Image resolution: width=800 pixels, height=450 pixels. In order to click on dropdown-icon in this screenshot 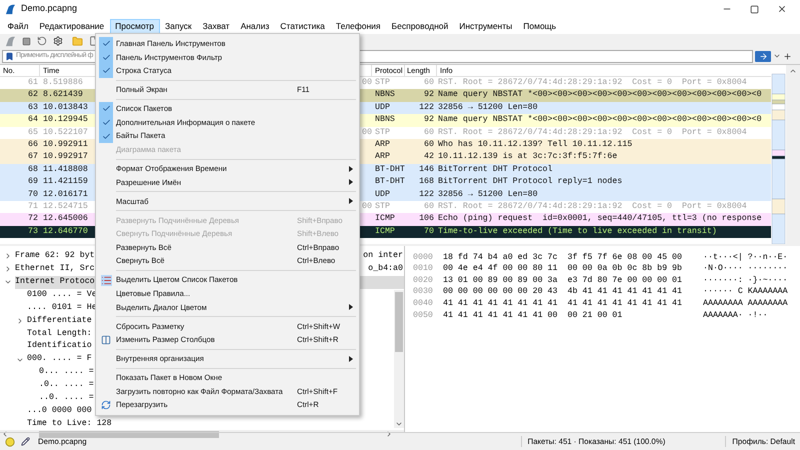, I will do `click(777, 56)`.